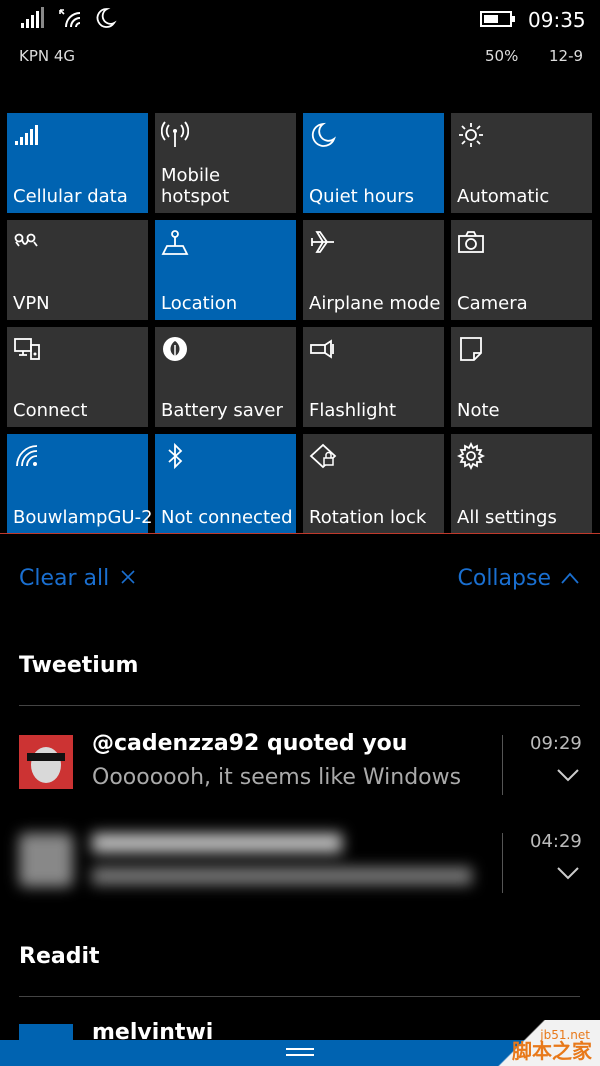 The width and height of the screenshot is (600, 1066). What do you see at coordinates (225, 163) in the screenshot?
I see `tile-mobile-hotspot: Mobile hotspot` at bounding box center [225, 163].